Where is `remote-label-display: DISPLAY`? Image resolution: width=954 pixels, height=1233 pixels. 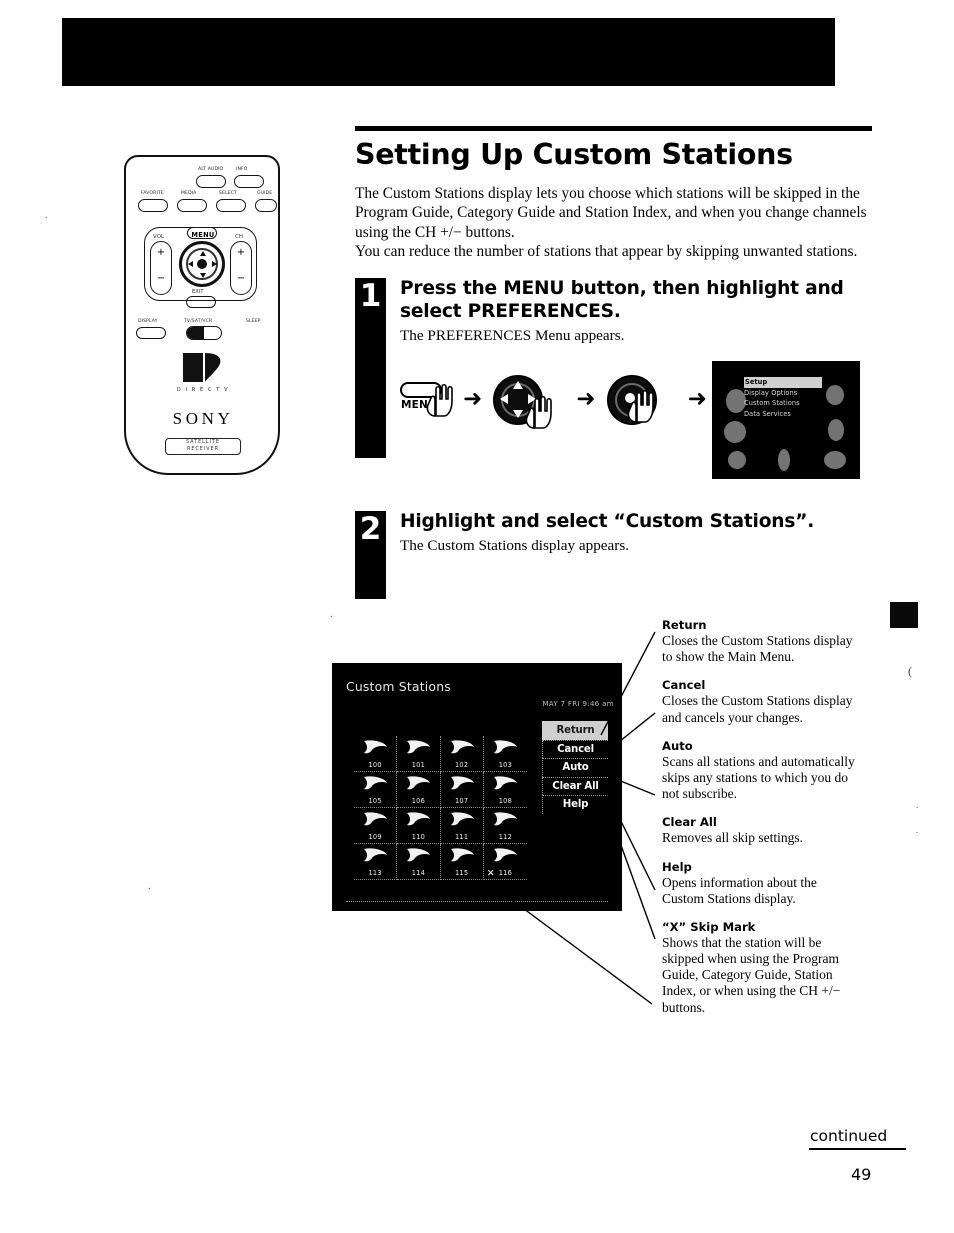
remote-label-display: DISPLAY is located at coordinates (148, 321).